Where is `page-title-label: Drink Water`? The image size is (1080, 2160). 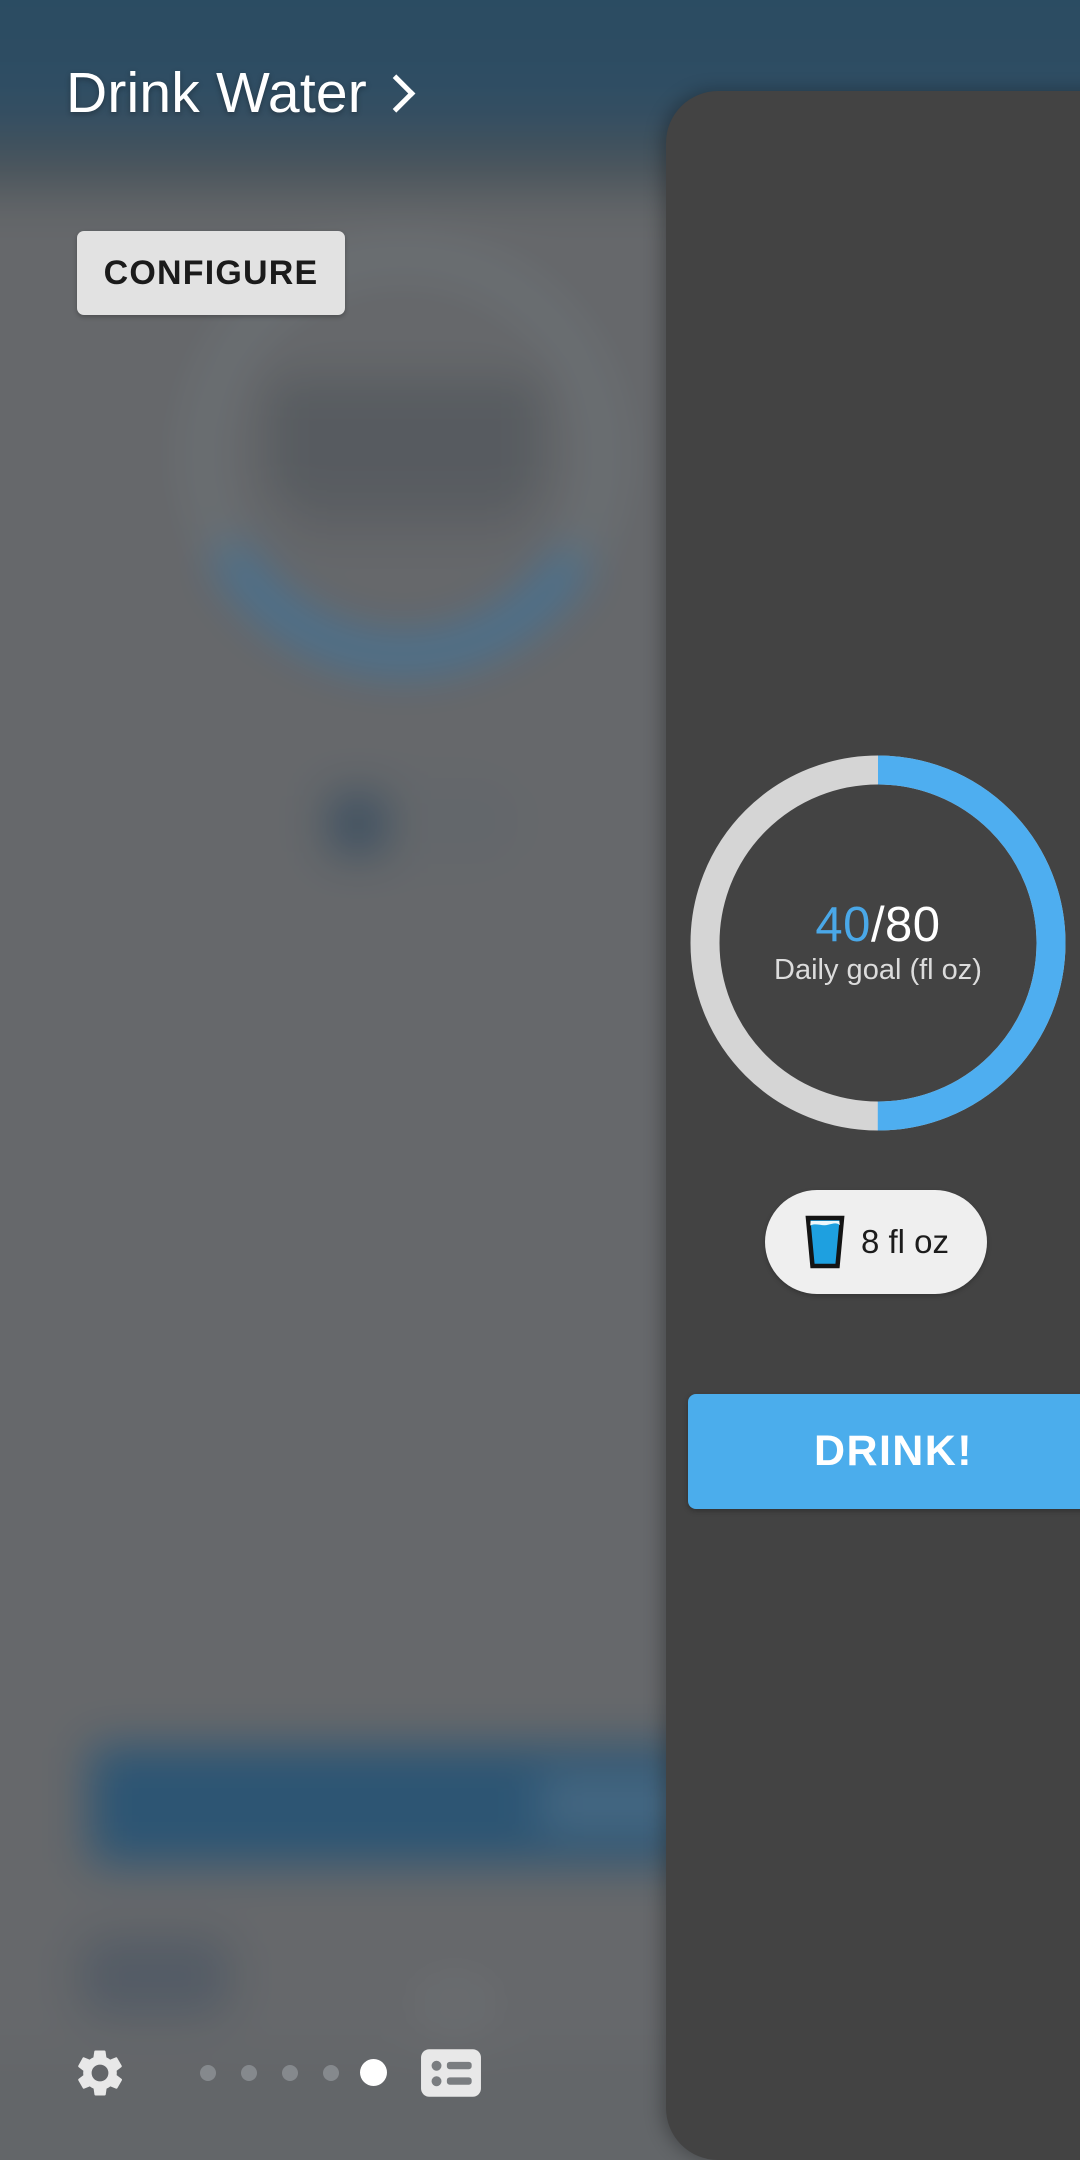
page-title-label: Drink Water is located at coordinates (216, 93).